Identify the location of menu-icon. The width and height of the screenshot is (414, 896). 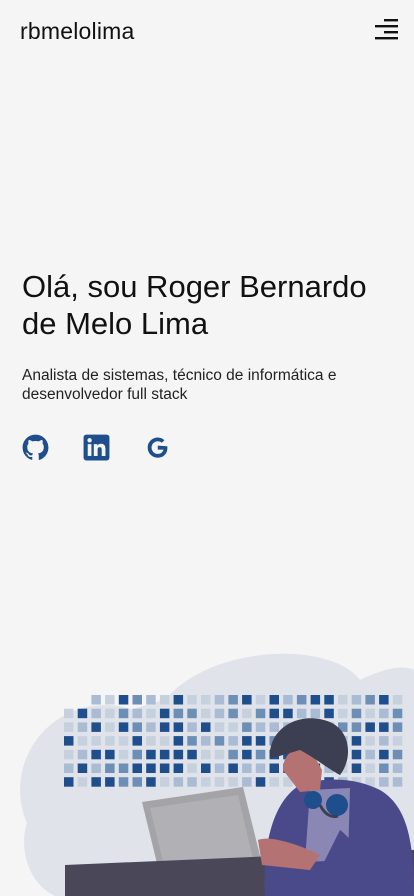
(386, 29).